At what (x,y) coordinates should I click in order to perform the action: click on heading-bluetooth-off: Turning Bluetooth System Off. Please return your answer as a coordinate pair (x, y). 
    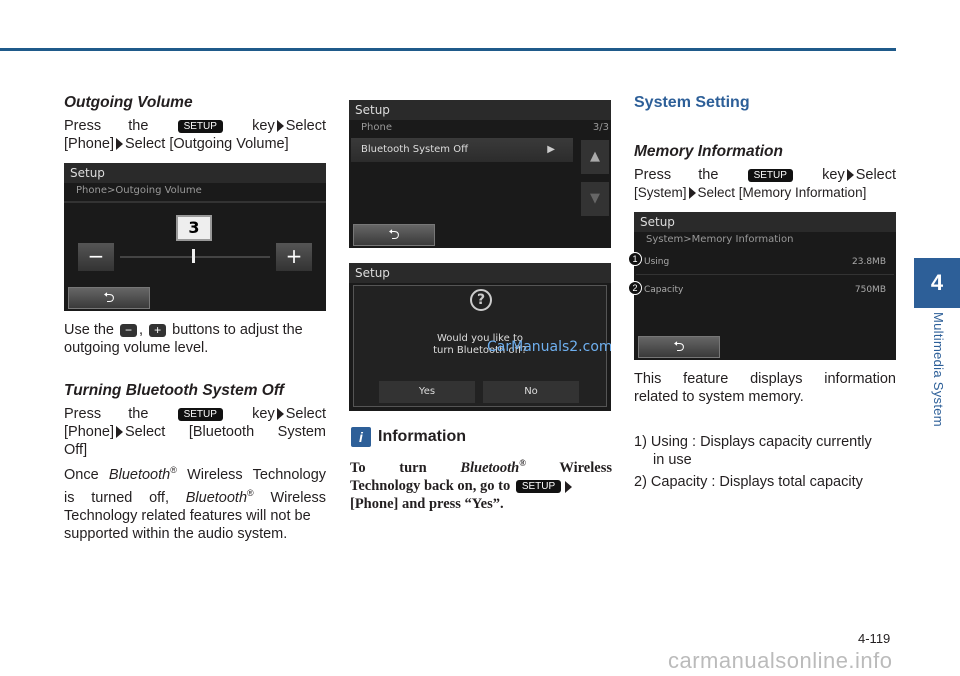
    Looking at the image, I should click on (174, 390).